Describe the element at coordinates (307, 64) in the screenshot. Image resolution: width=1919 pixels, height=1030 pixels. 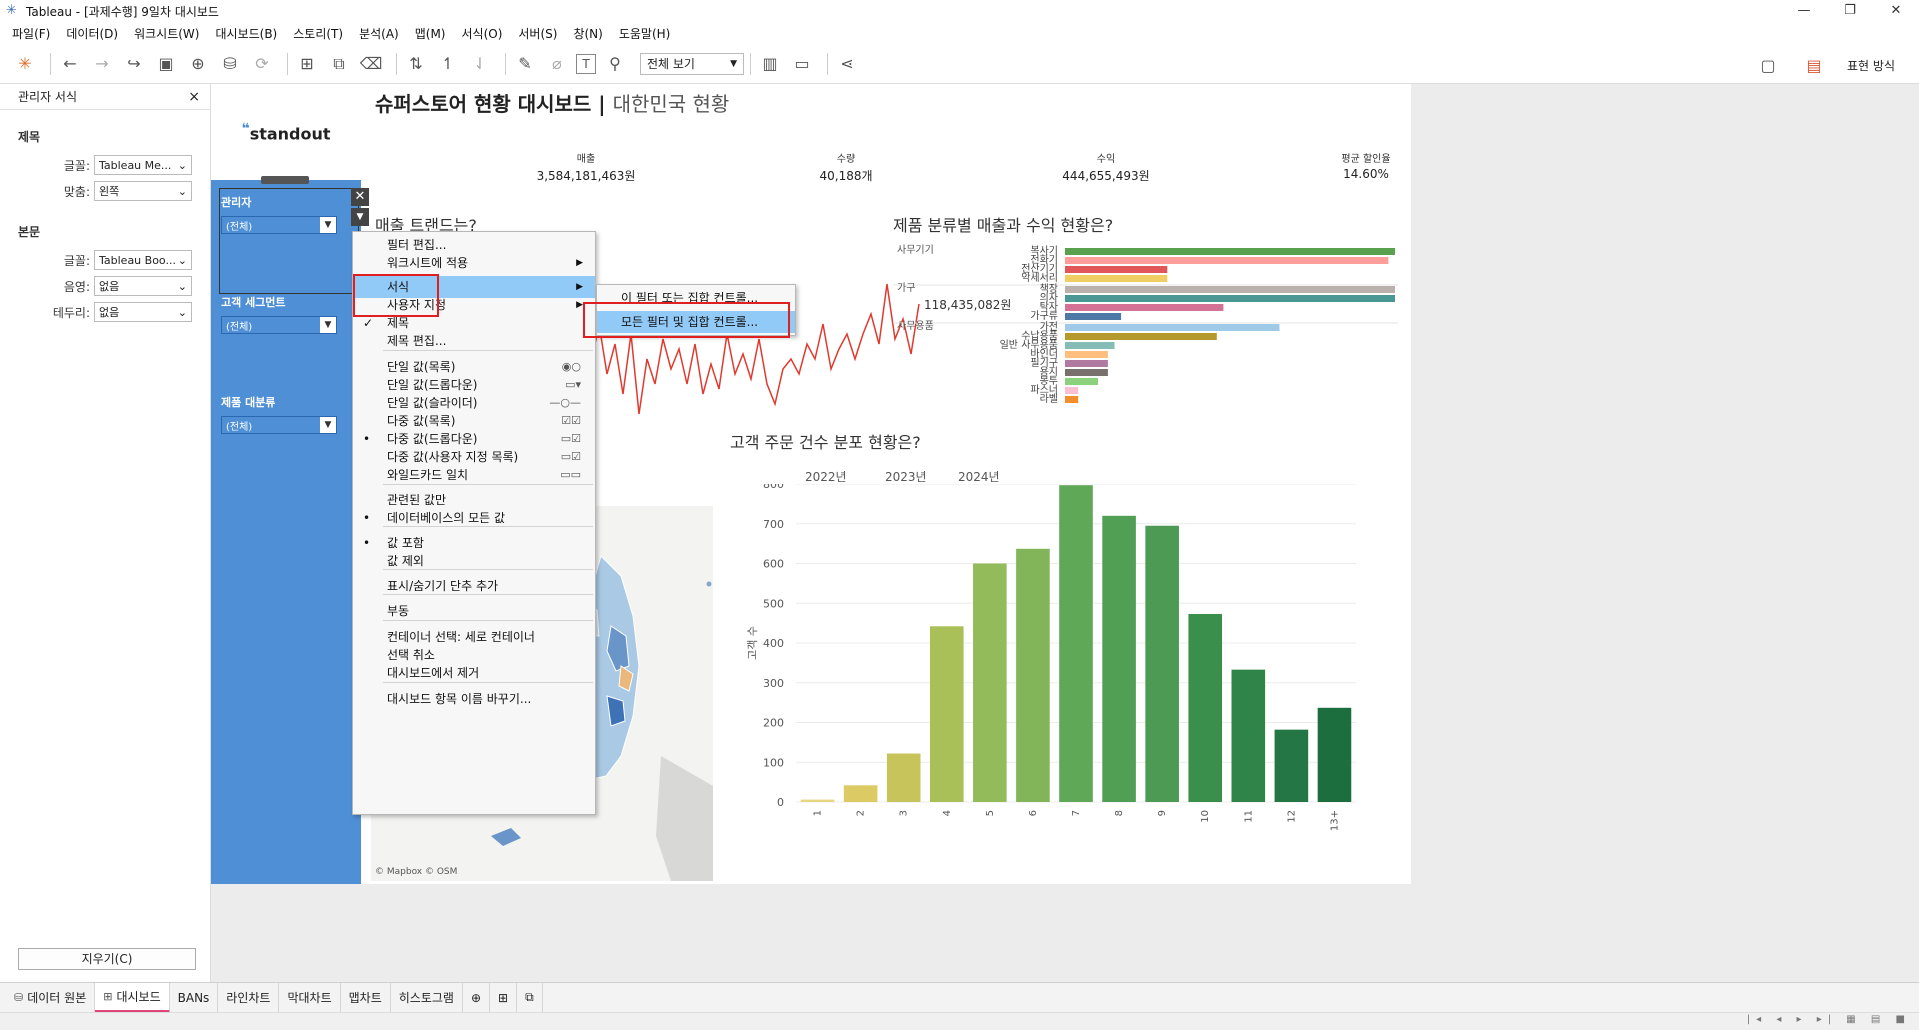
I see `new-worksheet-icon: ⊞` at that location.